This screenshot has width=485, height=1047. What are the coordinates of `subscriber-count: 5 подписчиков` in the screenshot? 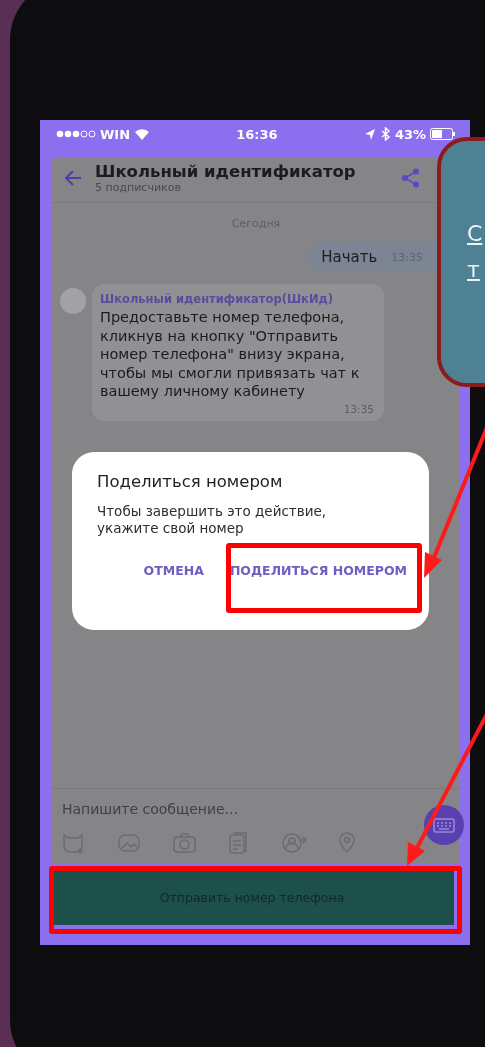 It's located at (138, 187).